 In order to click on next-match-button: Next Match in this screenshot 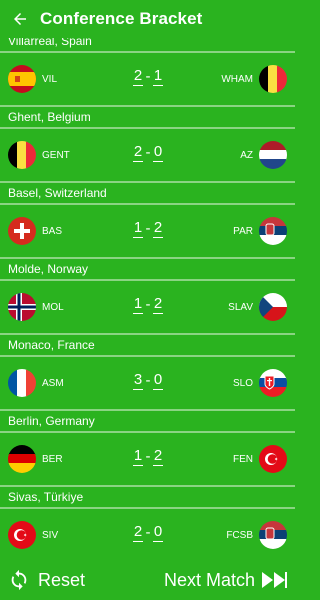, I will do `click(225, 580)`.